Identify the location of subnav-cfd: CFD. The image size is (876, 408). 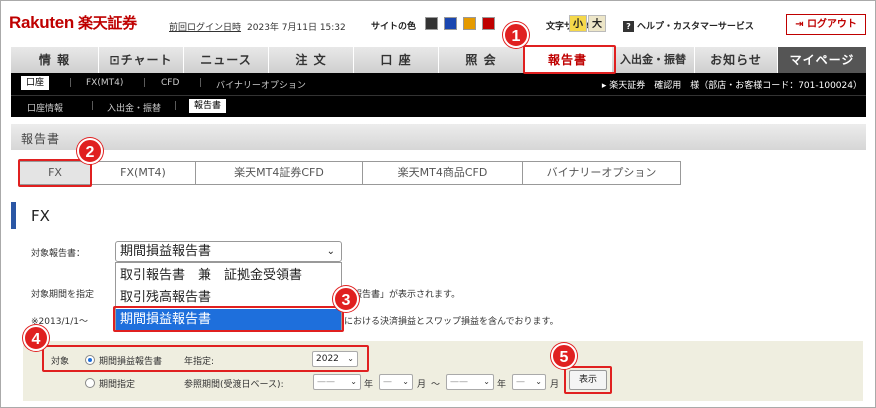
(170, 83).